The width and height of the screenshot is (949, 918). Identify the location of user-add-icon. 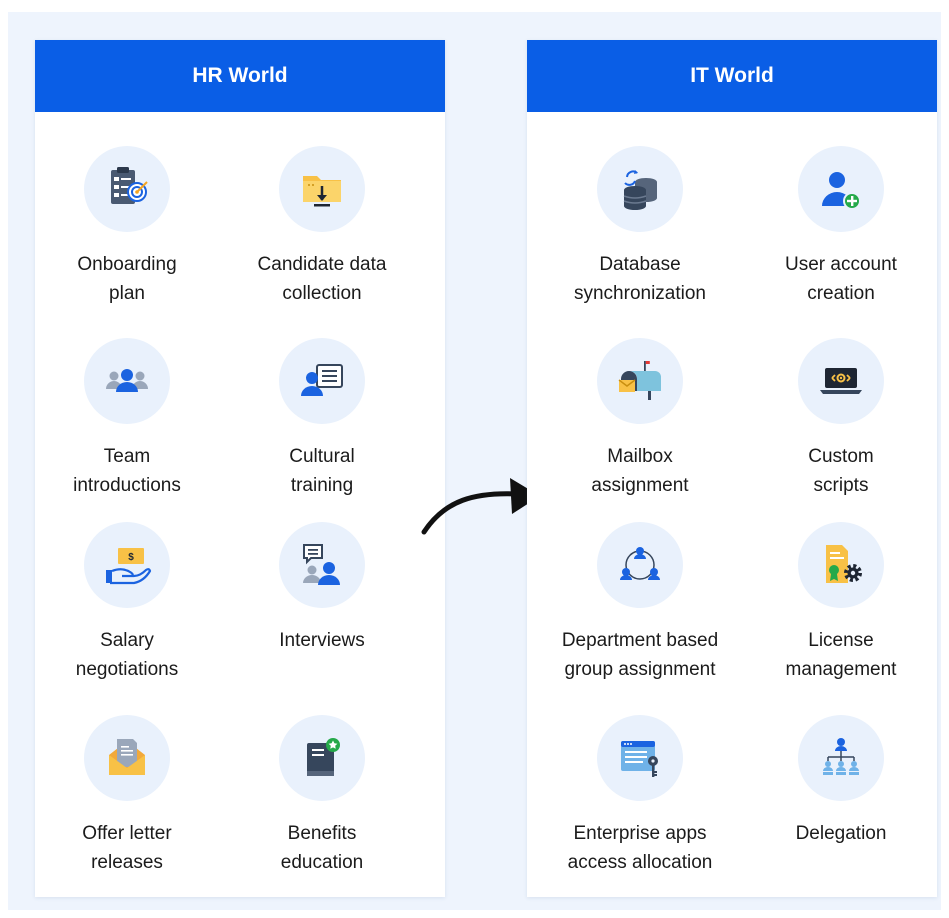
(841, 189).